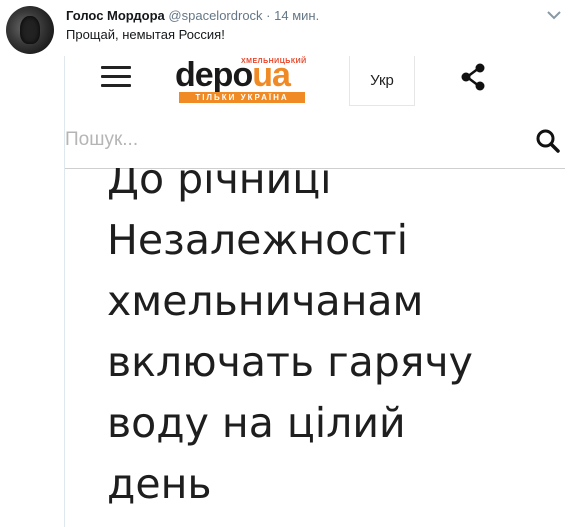 Image resolution: width=570 pixels, height=527 pixels. What do you see at coordinates (256, 423) in the screenshot?
I see `headline-line: воду на цілий` at bounding box center [256, 423].